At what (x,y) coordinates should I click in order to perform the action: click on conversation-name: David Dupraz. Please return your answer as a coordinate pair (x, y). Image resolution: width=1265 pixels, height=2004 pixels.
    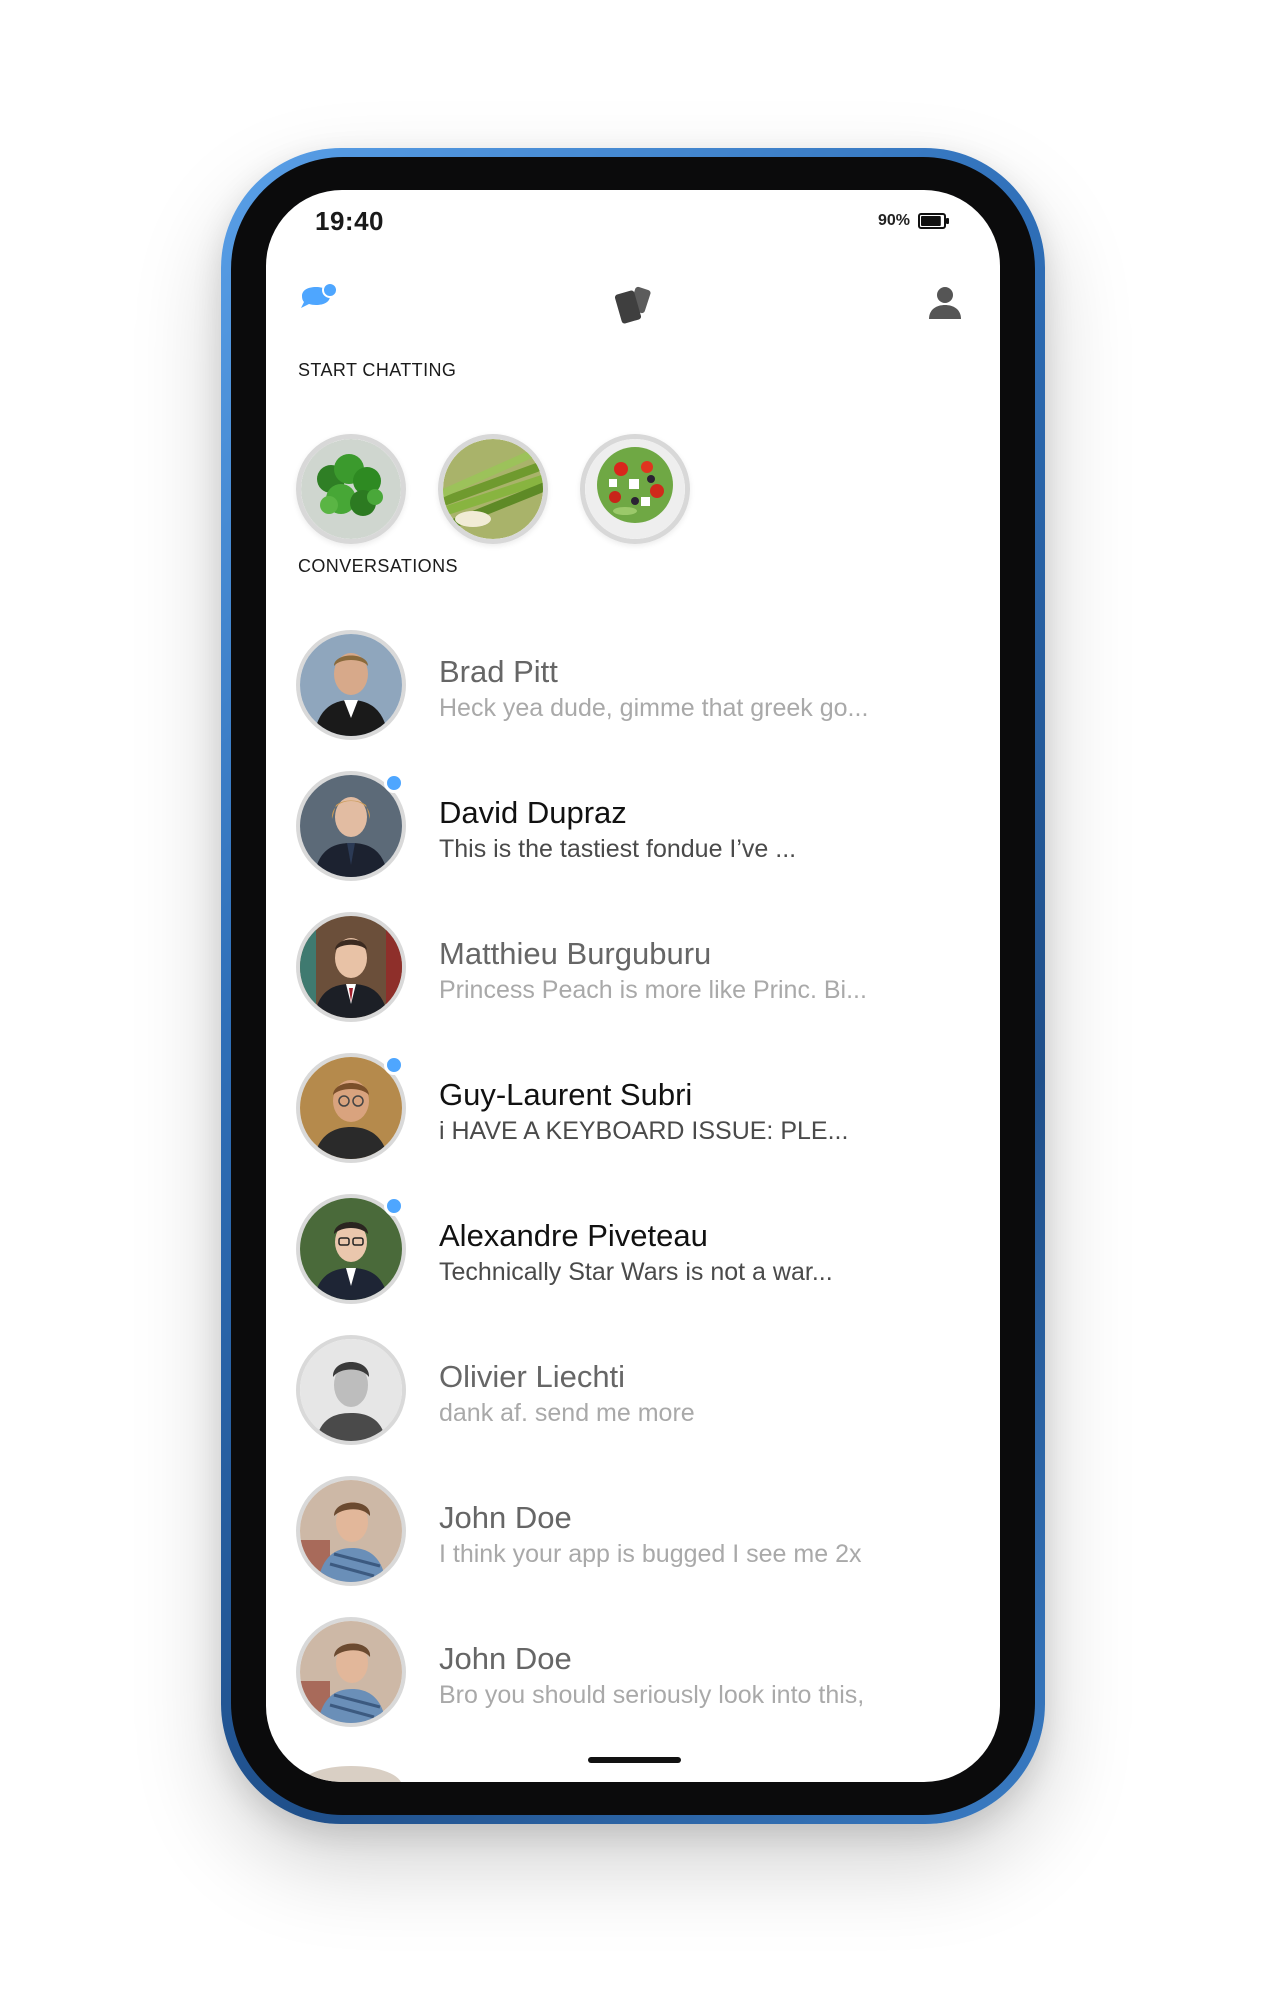
    Looking at the image, I should click on (533, 812).